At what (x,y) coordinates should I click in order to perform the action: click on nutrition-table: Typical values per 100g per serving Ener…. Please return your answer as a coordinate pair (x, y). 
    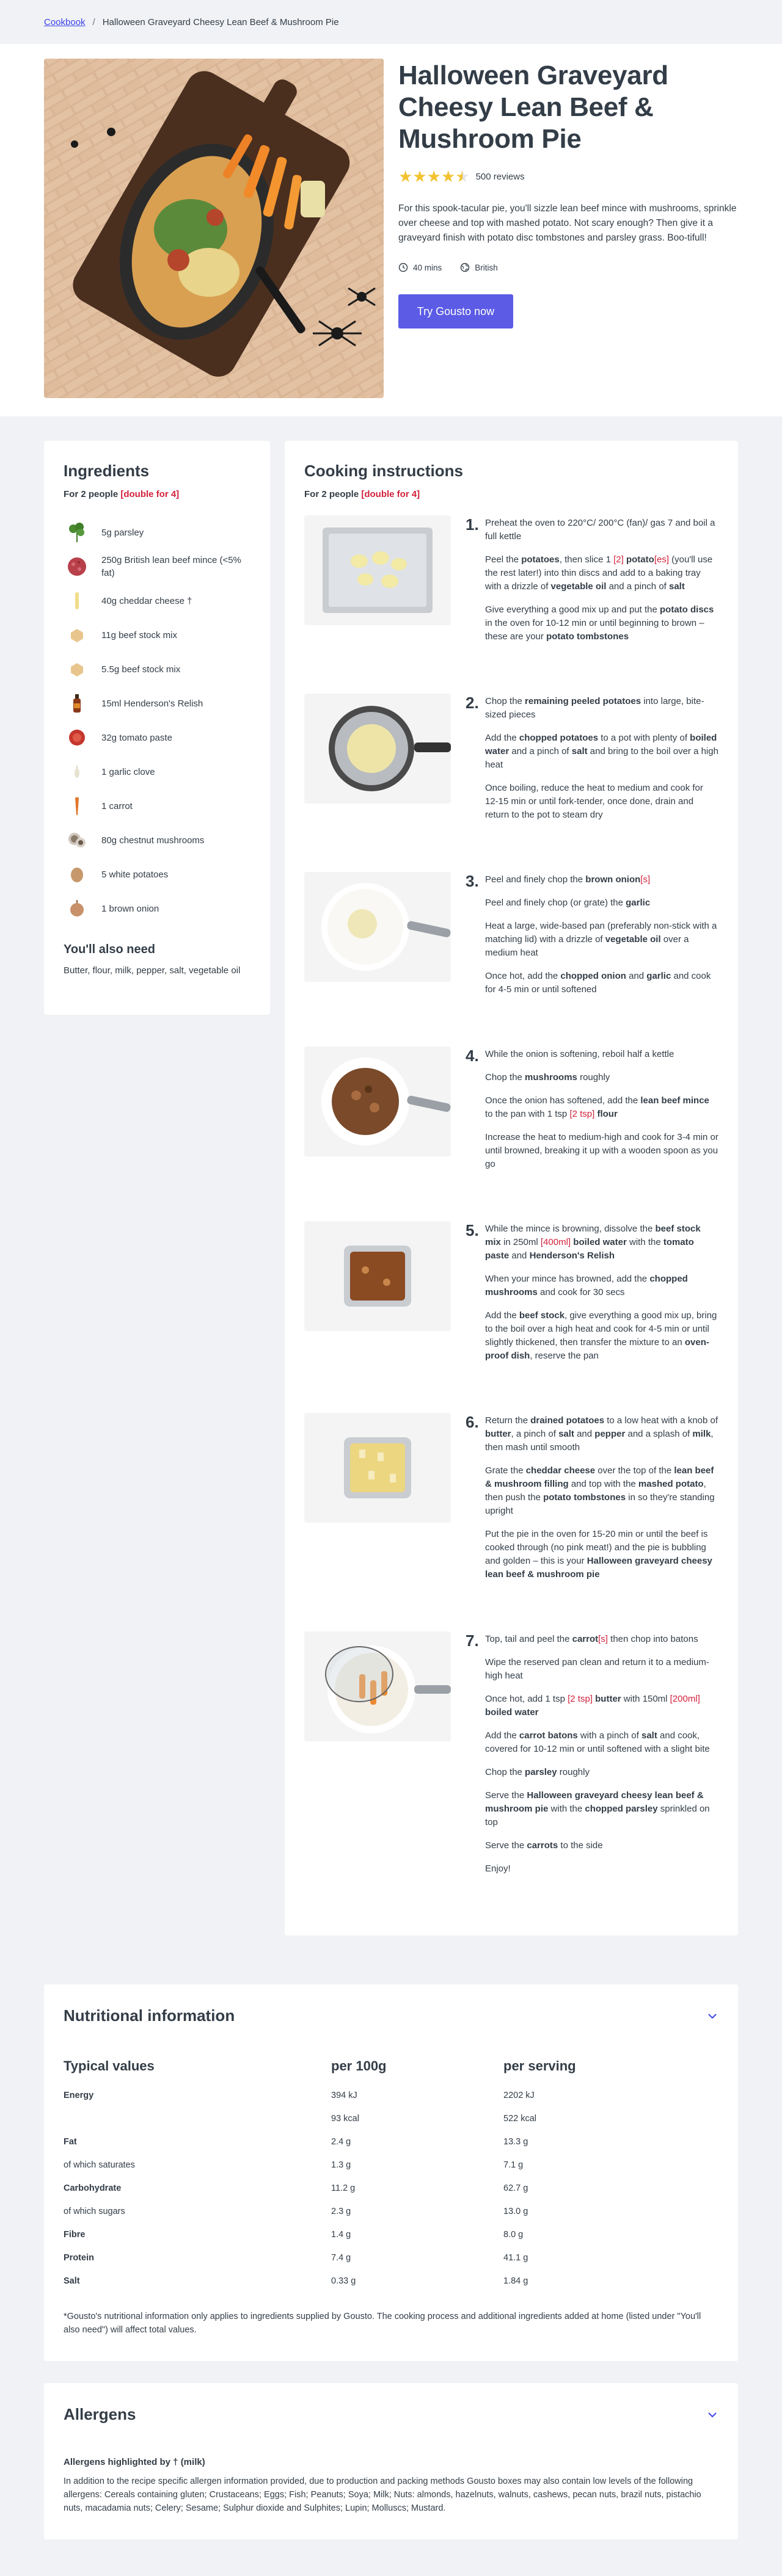
    Looking at the image, I should click on (391, 2175).